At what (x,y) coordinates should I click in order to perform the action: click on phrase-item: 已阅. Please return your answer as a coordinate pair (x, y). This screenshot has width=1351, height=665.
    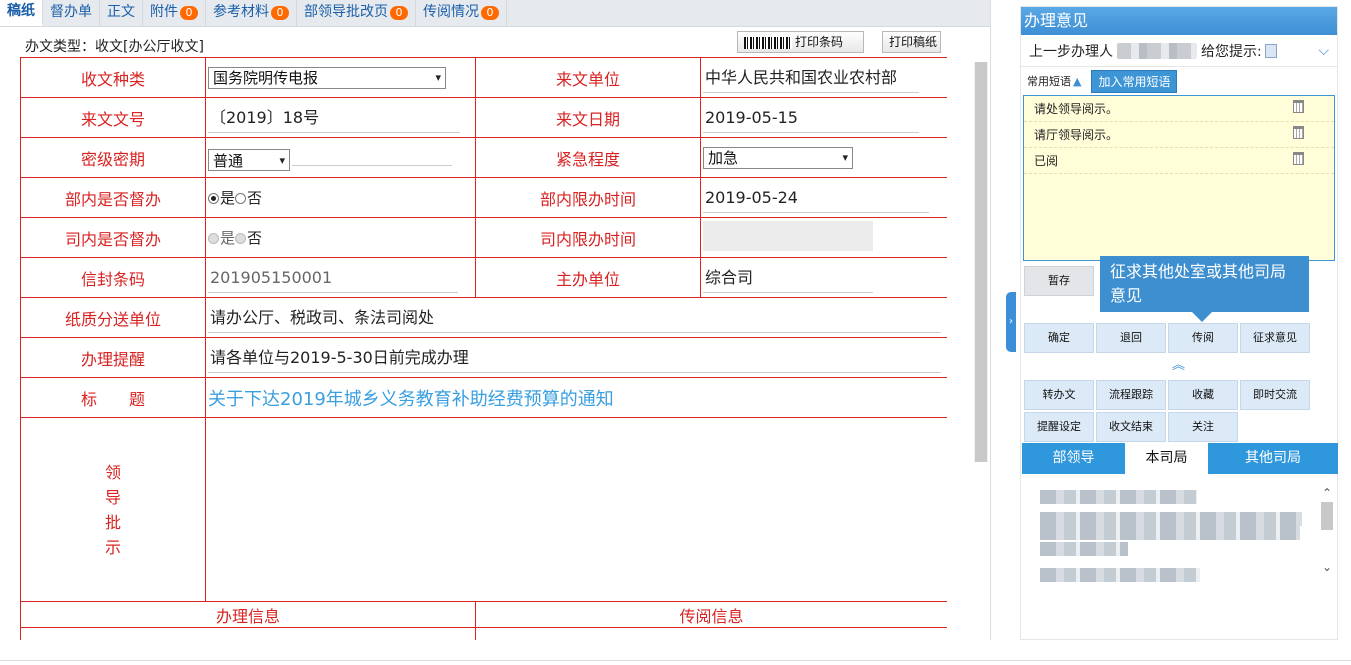
    Looking at the image, I should click on (1179, 161).